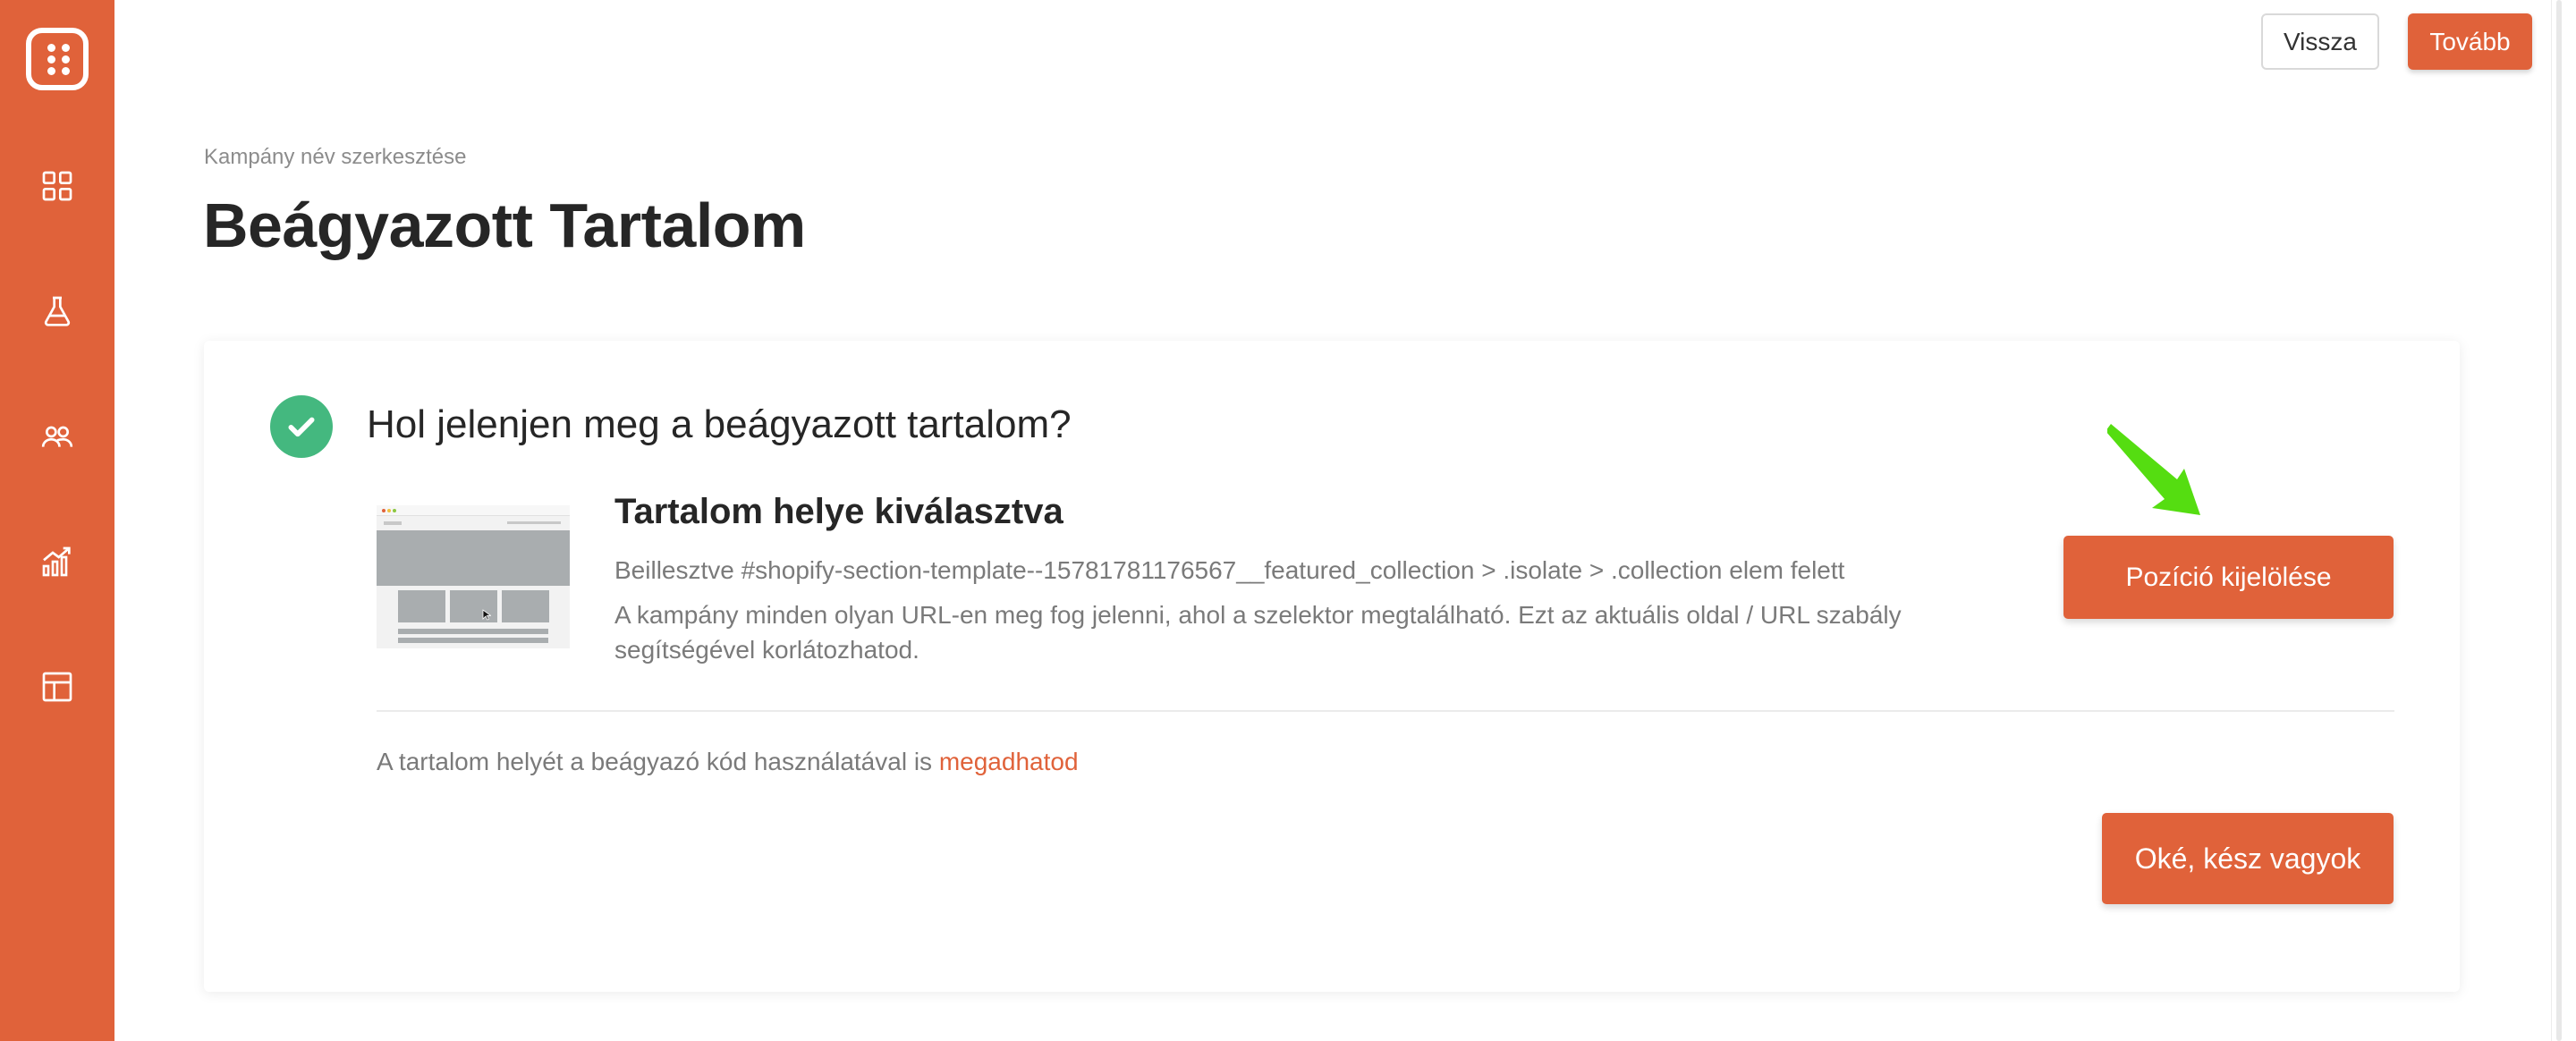  I want to click on select-position-button: Pozíció kijelölése, so click(2228, 577).